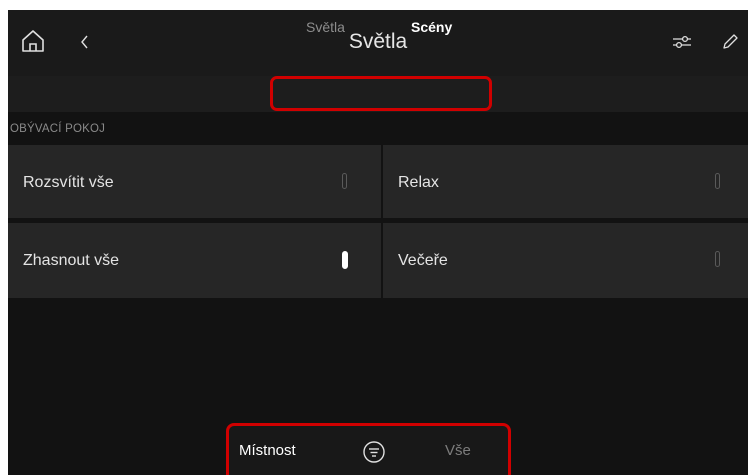 Image resolution: width=748 pixels, height=475 pixels. Describe the element at coordinates (565, 260) in the screenshot. I see `scene-tile-vecere: Večeře` at that location.